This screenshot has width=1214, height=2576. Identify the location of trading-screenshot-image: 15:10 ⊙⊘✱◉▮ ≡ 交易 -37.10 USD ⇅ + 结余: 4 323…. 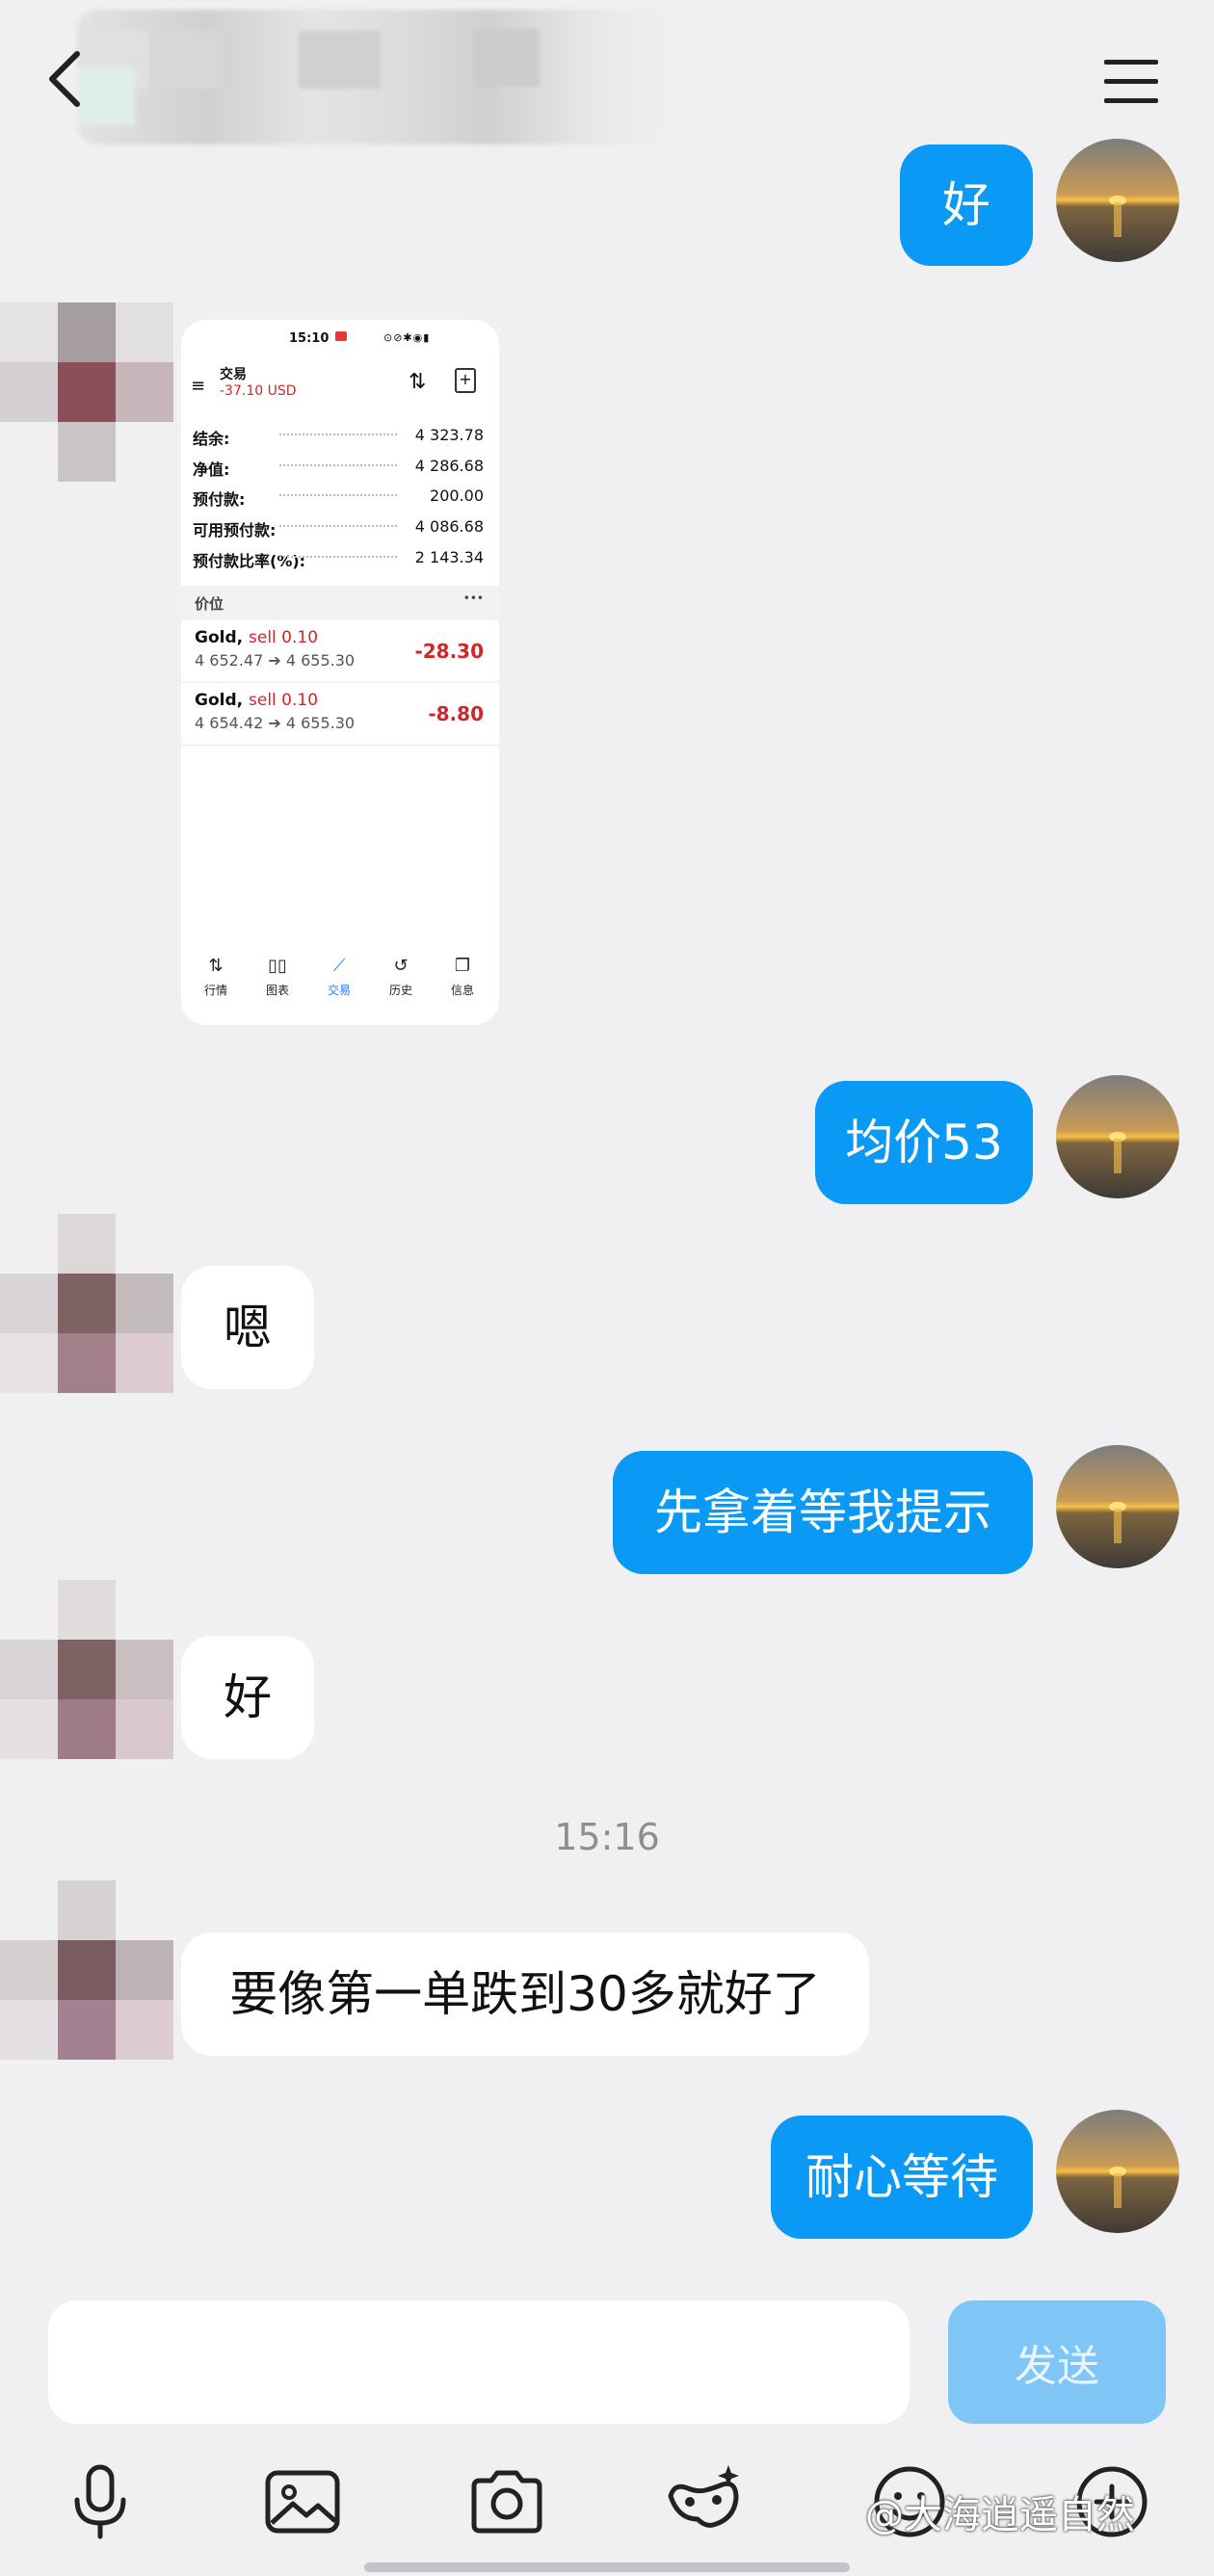
(340, 673).